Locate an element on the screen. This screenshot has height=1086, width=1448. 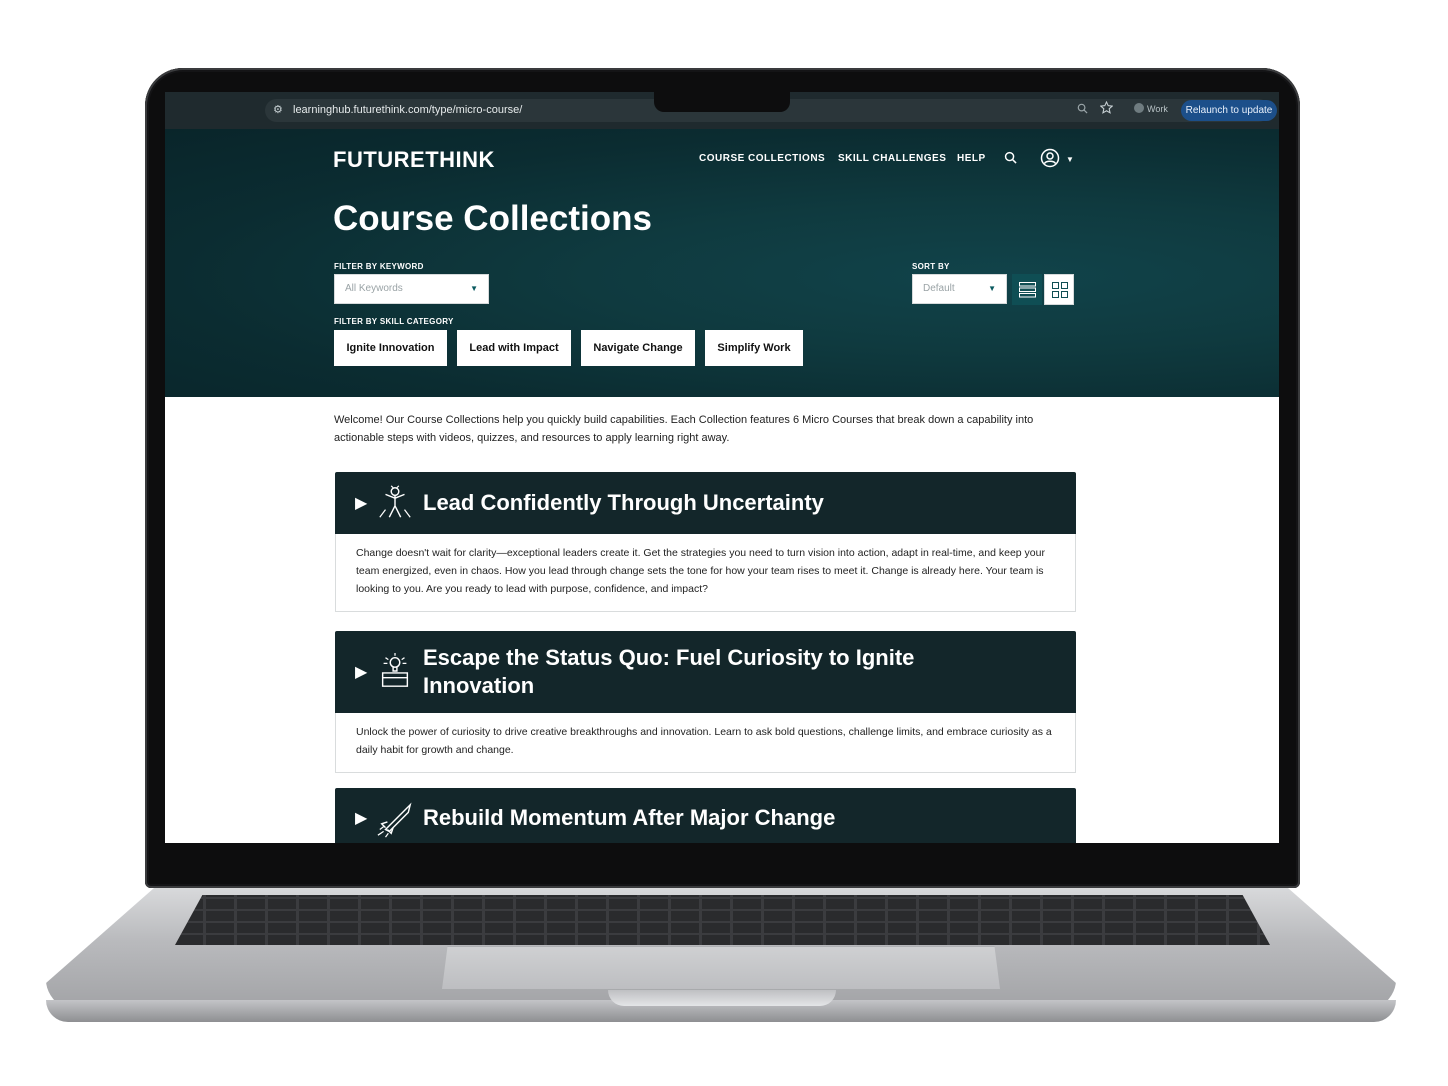
keyword-select: All Keywords ▼ is located at coordinates (411, 289).